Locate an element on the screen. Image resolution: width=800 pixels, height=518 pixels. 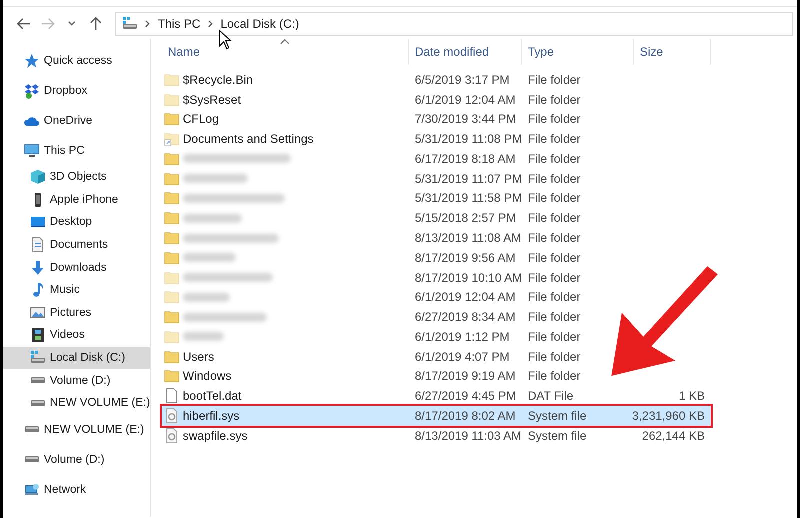
file-size: 262,144 KB is located at coordinates (673, 435).